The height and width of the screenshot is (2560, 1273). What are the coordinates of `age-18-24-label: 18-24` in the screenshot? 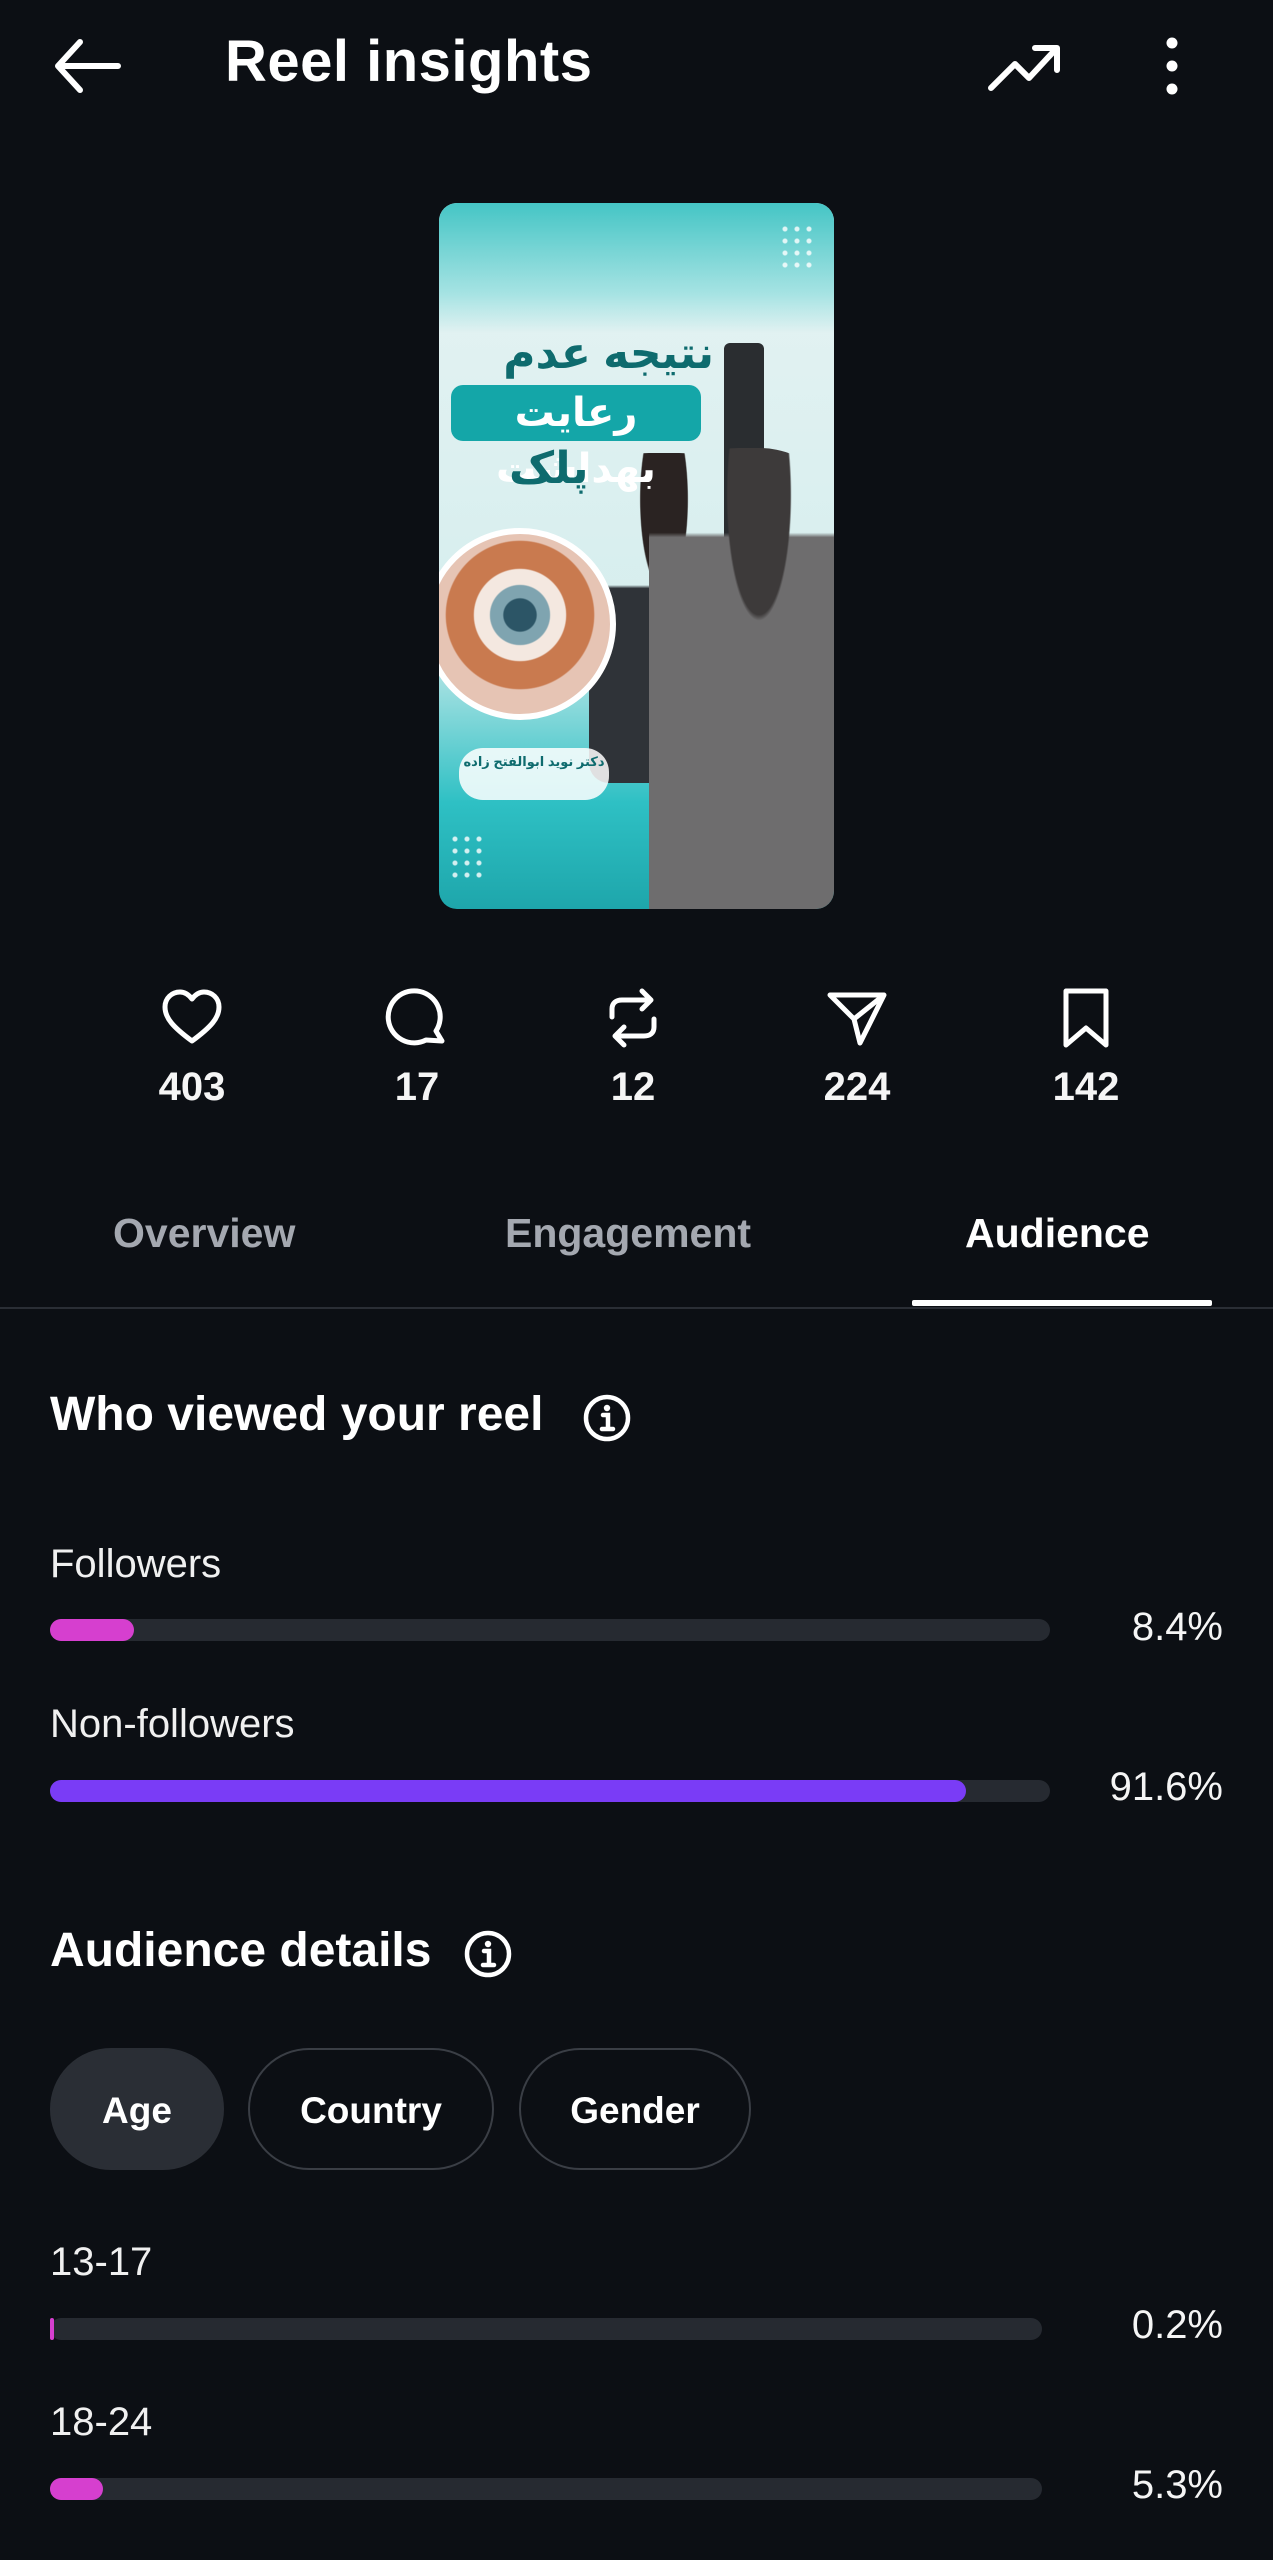 It's located at (101, 2422).